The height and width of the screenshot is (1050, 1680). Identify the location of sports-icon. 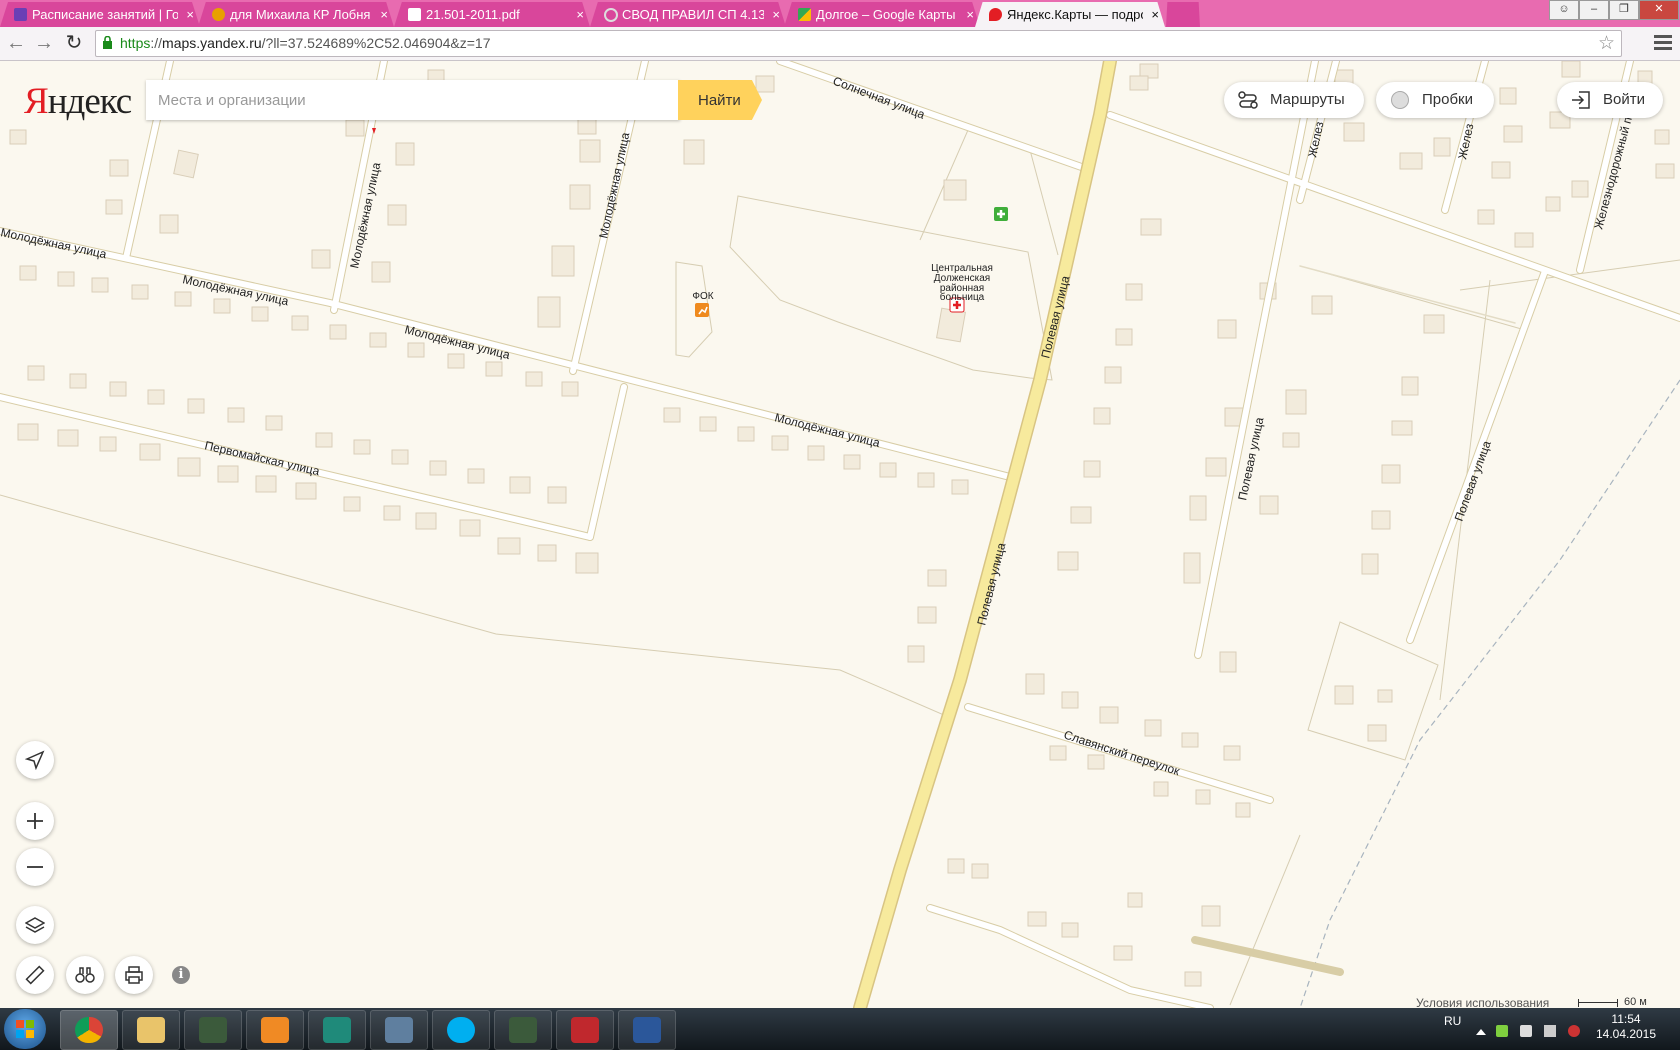
(702, 310).